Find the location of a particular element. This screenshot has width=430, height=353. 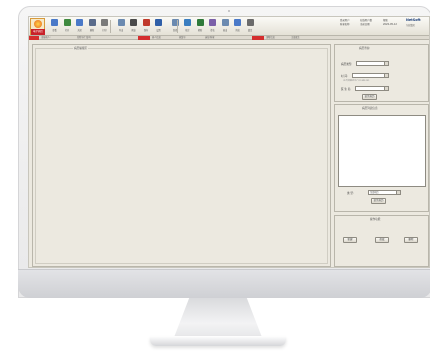

record-list-panel: 病历列表信息 类 型: 全部病历 显示病历 is located at coordinates (381, 158).